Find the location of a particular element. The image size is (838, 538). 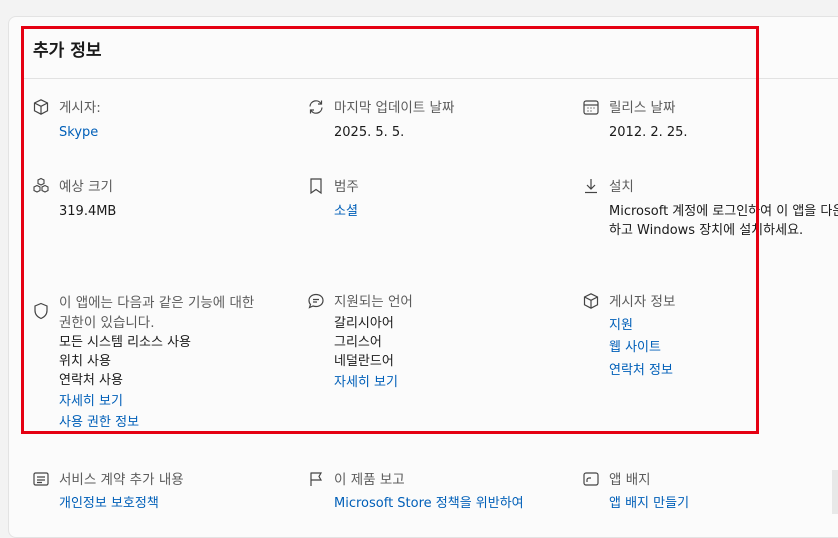

document-icon is located at coordinates (41, 479).